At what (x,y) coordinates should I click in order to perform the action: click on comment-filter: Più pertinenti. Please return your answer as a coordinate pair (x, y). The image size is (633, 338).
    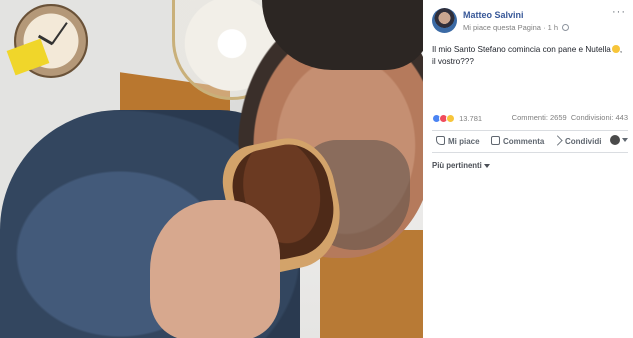
    Looking at the image, I should click on (461, 165).